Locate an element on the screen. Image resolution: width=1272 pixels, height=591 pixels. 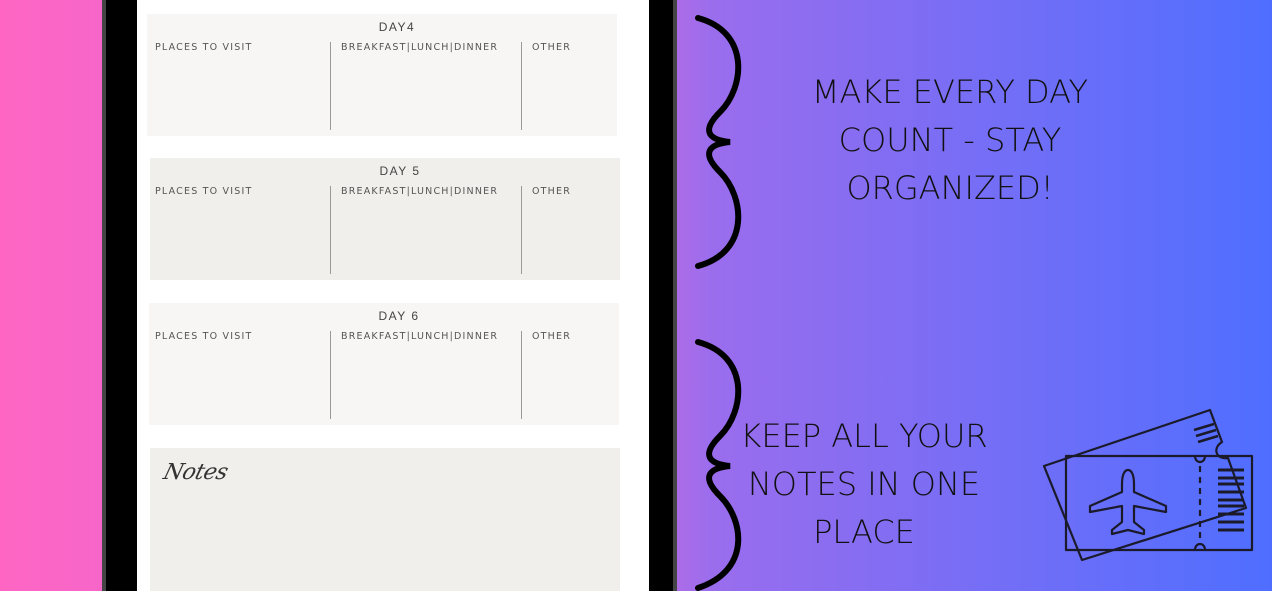
tagline-line: COUNT - STAY is located at coordinates (950, 140).